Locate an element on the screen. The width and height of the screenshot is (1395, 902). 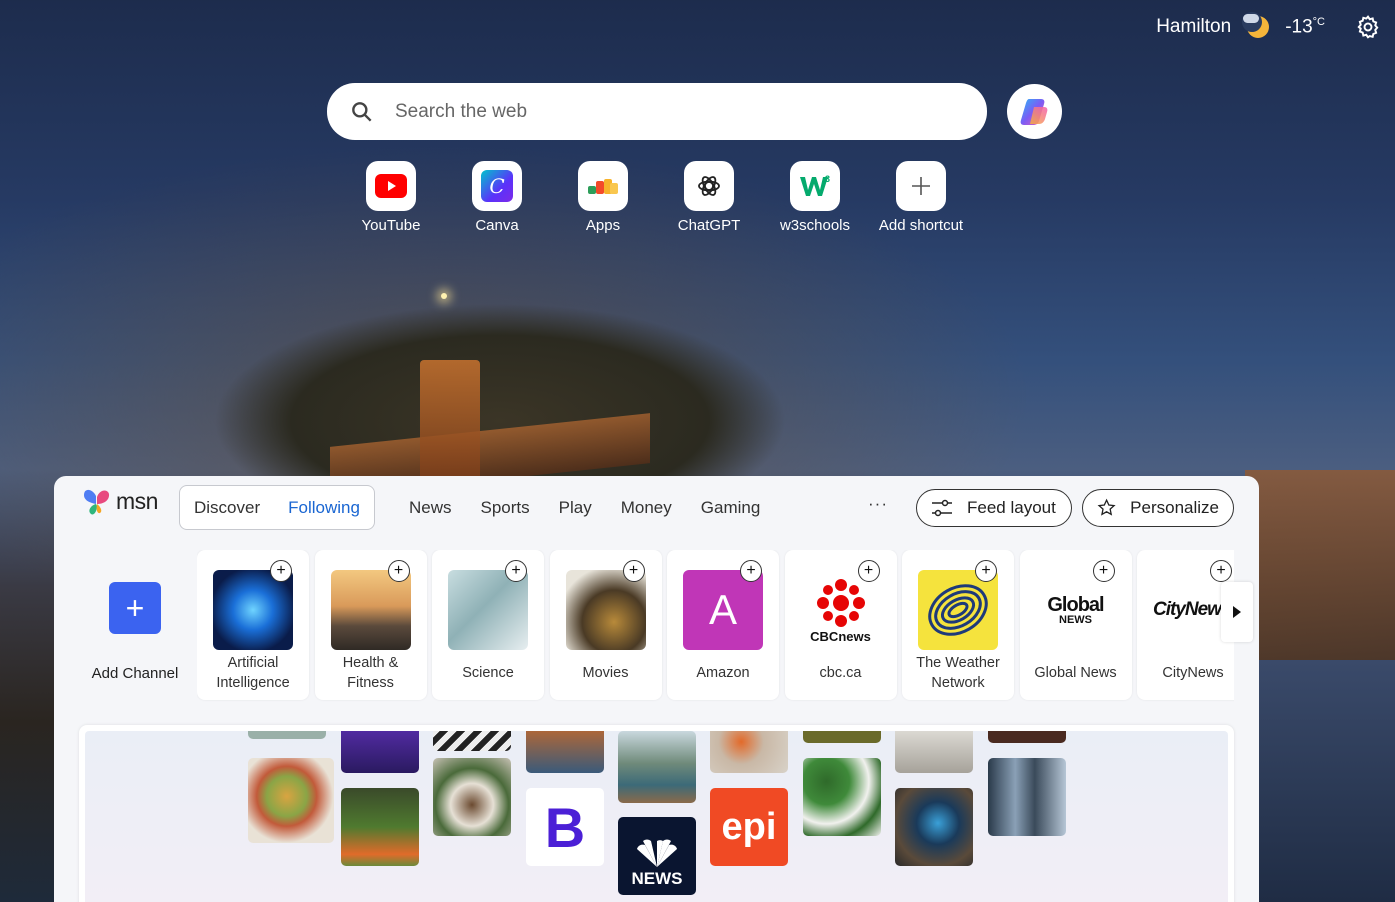
shortcut-chatgpt: ChatGPT is located at coordinates (709, 197).